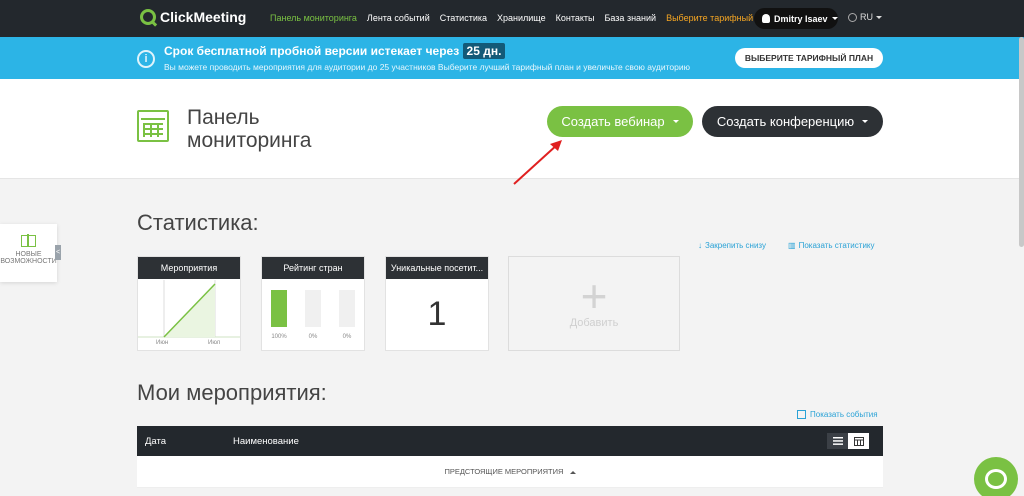 The height and width of the screenshot is (496, 1024). I want to click on choose-plan-button: ВЫБЕРИТЕ ТАРИФНЫЙ ПЛАН, so click(809, 58).